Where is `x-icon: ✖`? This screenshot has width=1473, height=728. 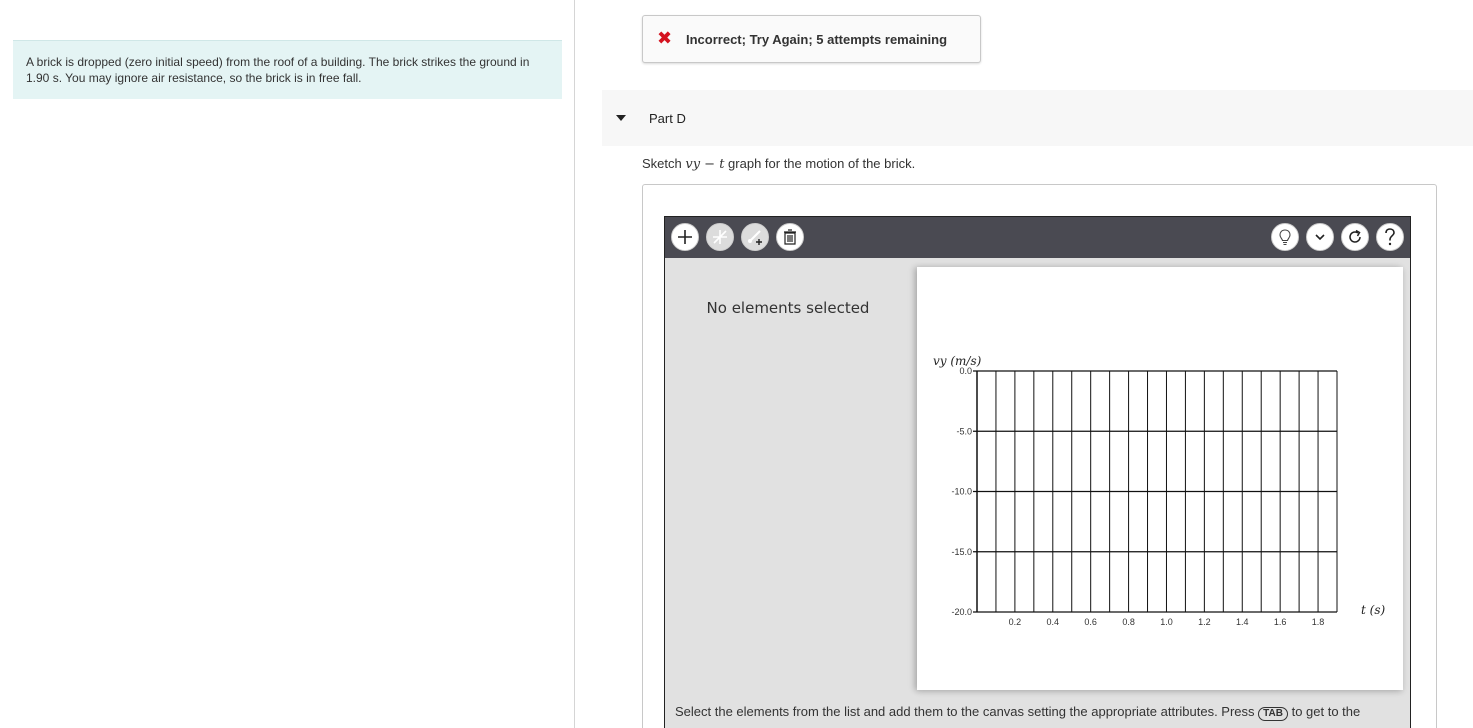 x-icon: ✖ is located at coordinates (665, 38).